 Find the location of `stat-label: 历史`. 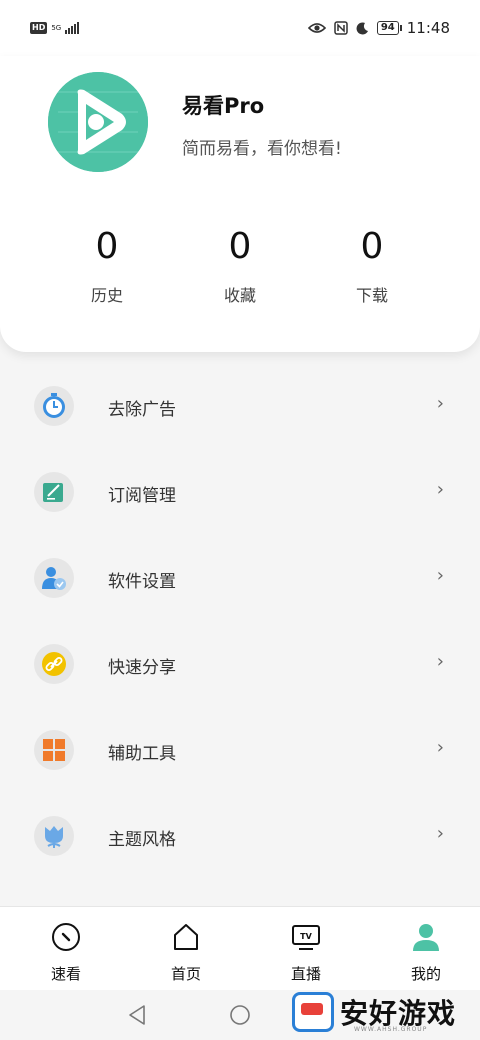

stat-label: 历史 is located at coordinates (106, 295).